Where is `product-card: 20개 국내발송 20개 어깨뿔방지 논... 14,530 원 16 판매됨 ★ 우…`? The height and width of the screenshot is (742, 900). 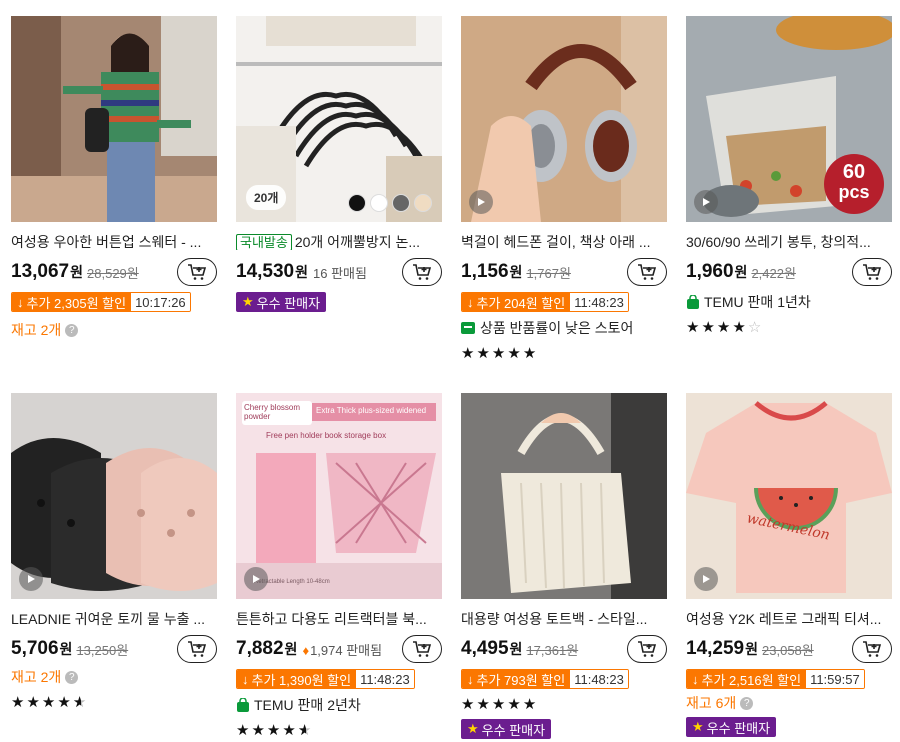
product-card: 20개 국내발송 20개 어깨뿔방지 논... 14,530 원 16 판매됨 ★ 우… is located at coordinates (339, 164).